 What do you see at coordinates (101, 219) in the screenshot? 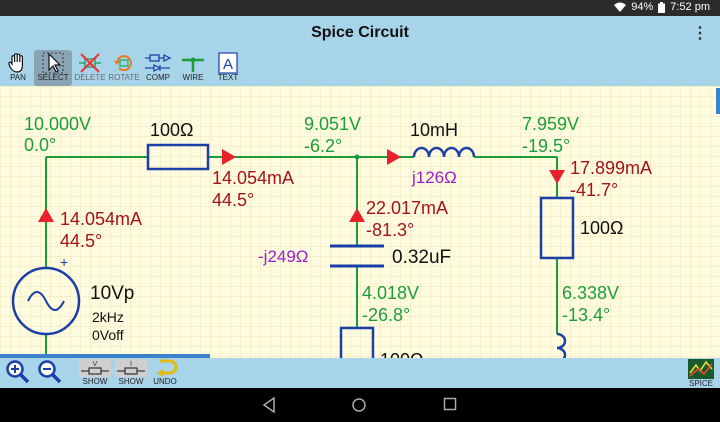
I see `source-current: 14.054mA` at bounding box center [101, 219].